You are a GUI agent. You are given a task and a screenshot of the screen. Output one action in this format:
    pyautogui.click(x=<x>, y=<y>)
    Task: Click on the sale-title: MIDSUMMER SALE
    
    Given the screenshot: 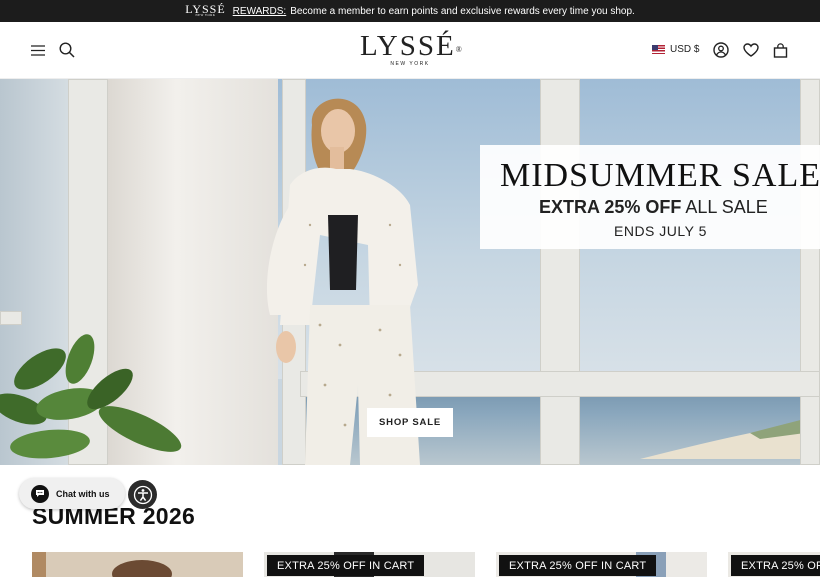 What is the action you would take?
    pyautogui.click(x=660, y=175)
    